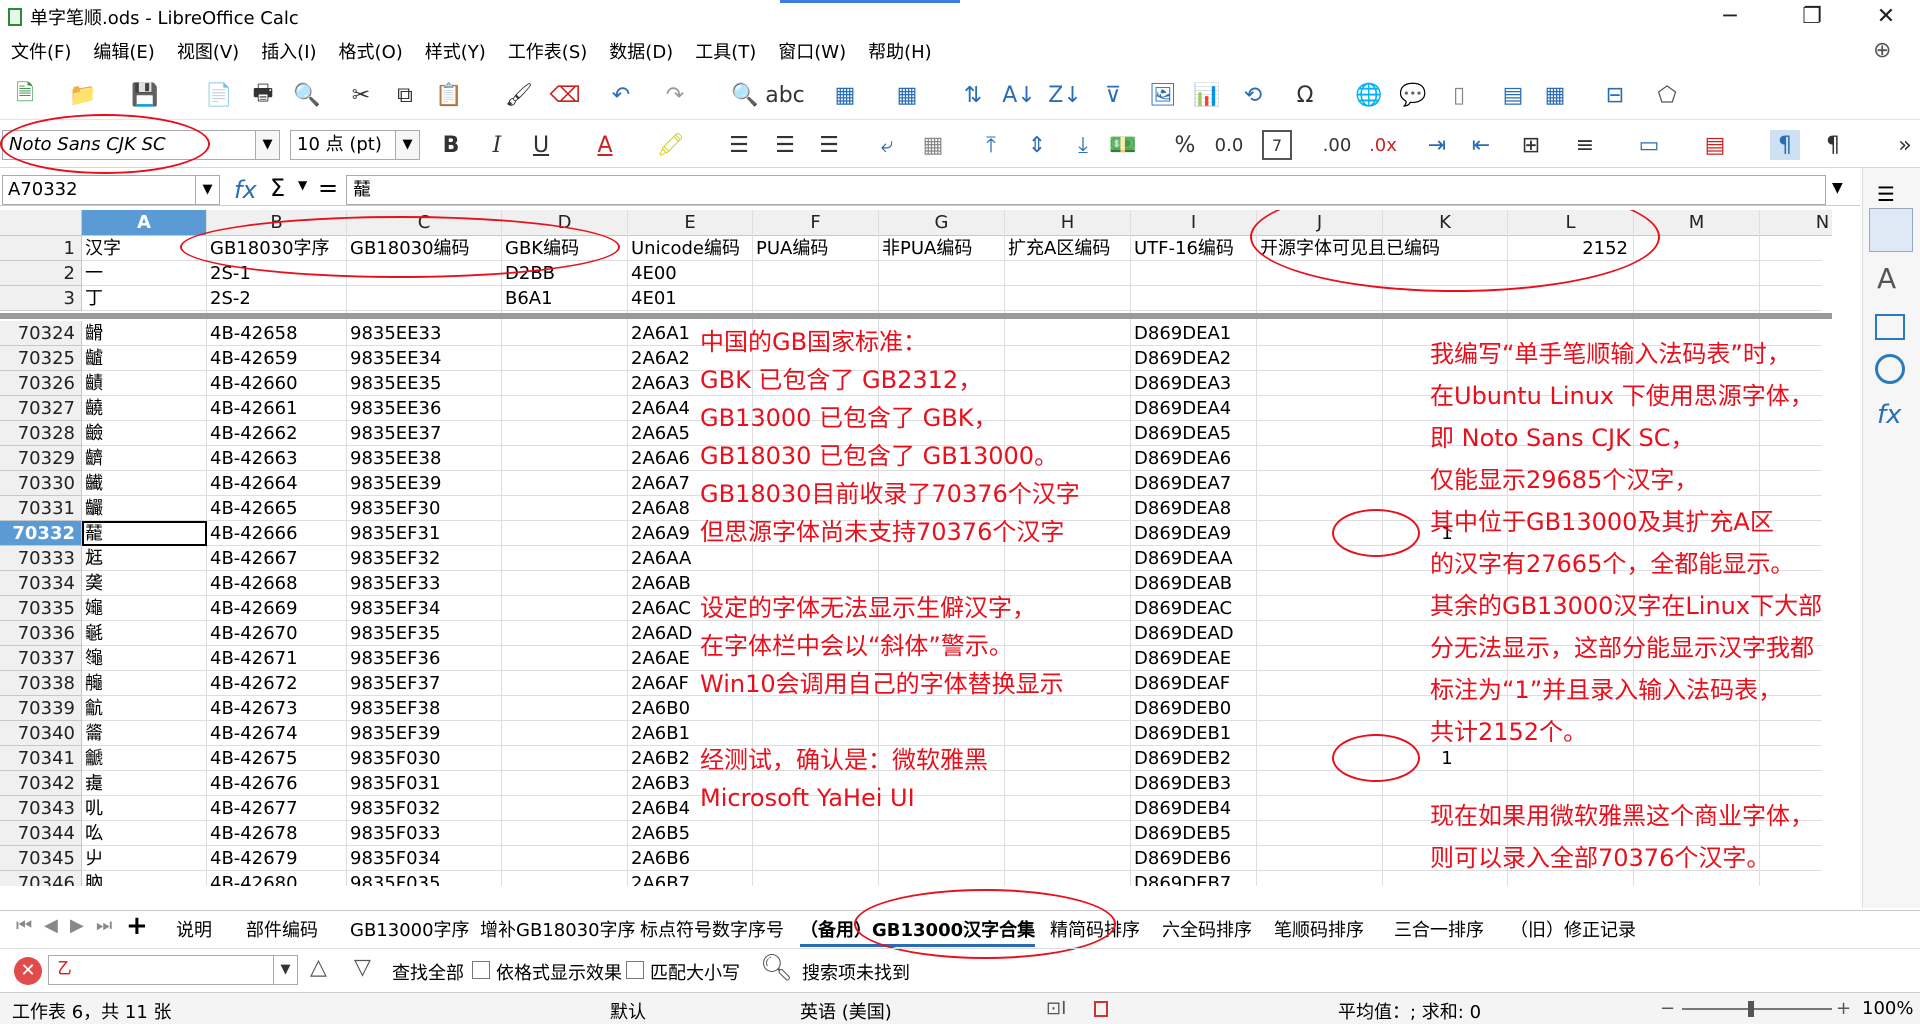  What do you see at coordinates (900, 51) in the screenshot?
I see `menu-item: 帮助(H)` at bounding box center [900, 51].